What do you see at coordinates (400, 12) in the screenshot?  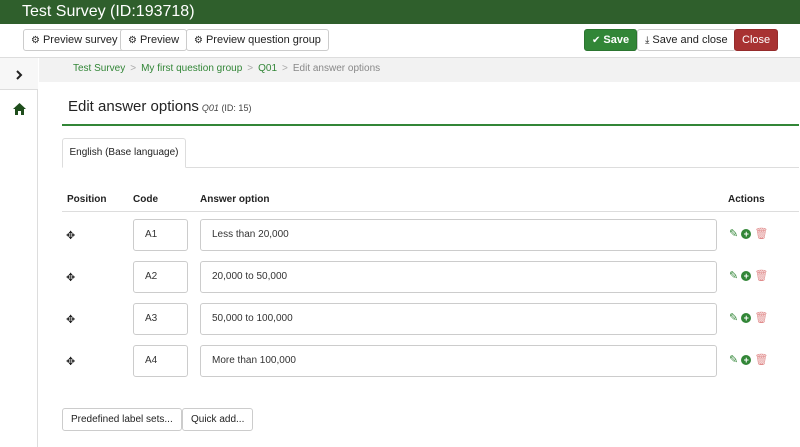 I see `window-title-bar: Test Survey (ID:193718)` at bounding box center [400, 12].